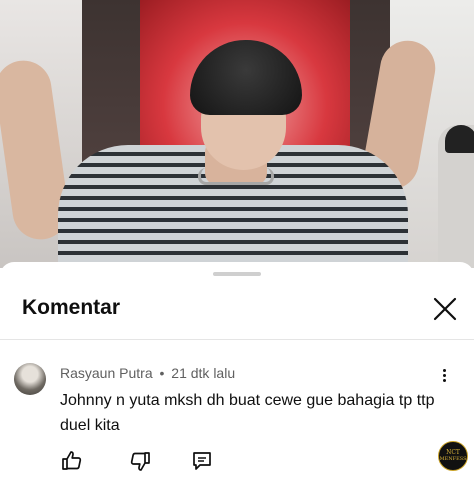  I want to click on drag-handle, so click(237, 274).